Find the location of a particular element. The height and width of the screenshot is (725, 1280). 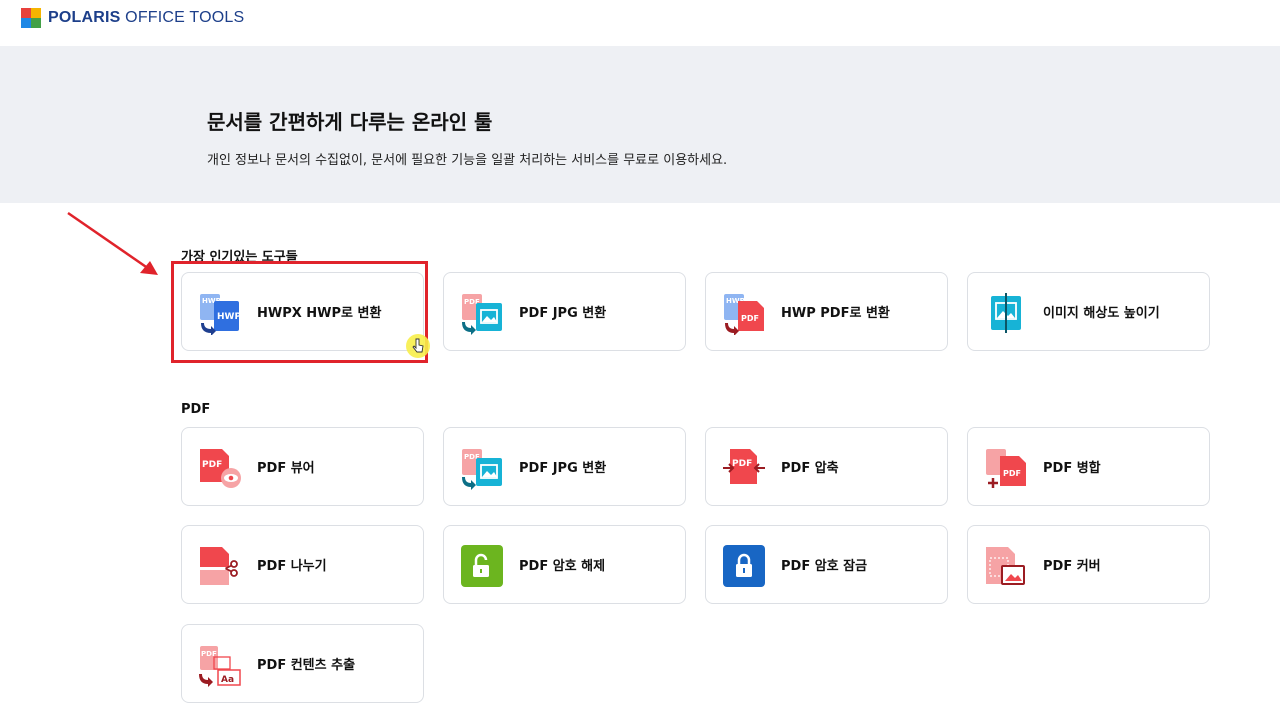

tool-card-label: PDF 나누기 is located at coordinates (292, 566).